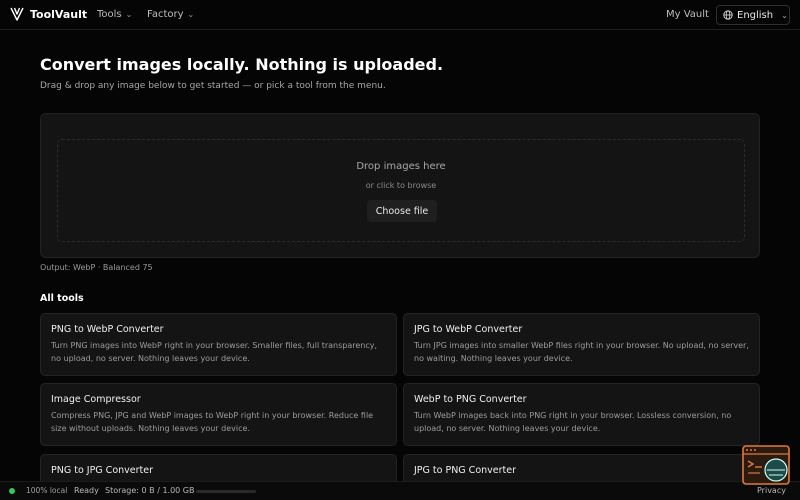  Describe the element at coordinates (687, 14) in the screenshot. I see `nav-my-vault-link: My Vault` at that location.